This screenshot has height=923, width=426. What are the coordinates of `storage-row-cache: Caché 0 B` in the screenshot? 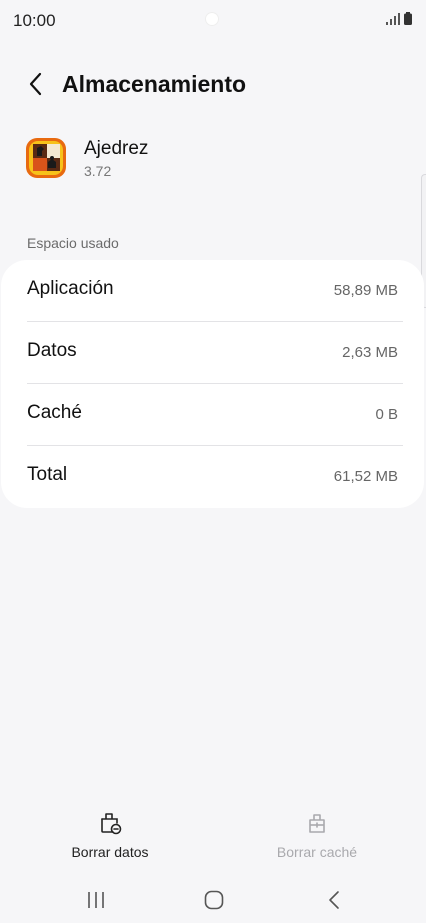 It's located at (212, 415).